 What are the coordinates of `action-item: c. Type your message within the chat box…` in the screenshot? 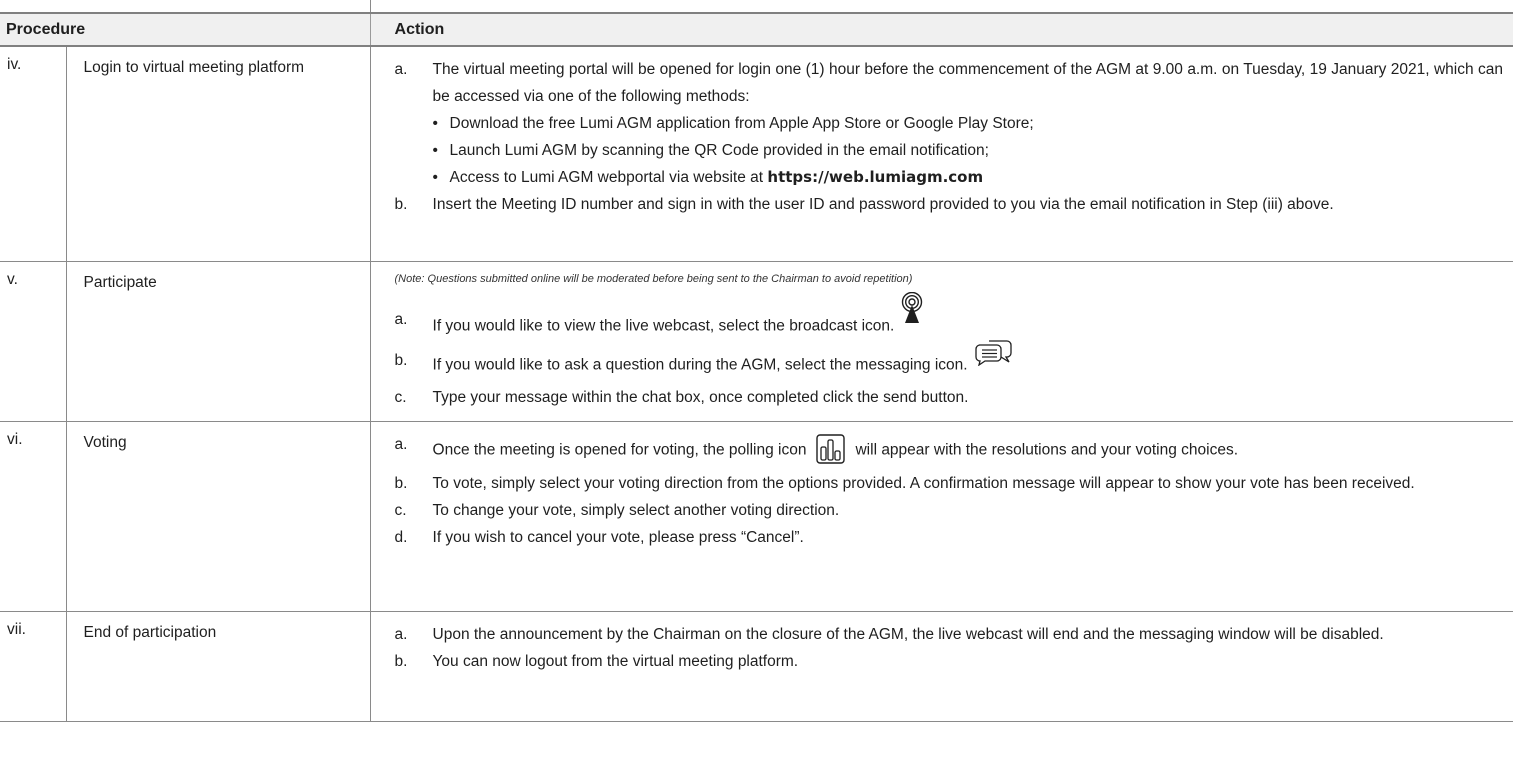 It's located at (681, 397).